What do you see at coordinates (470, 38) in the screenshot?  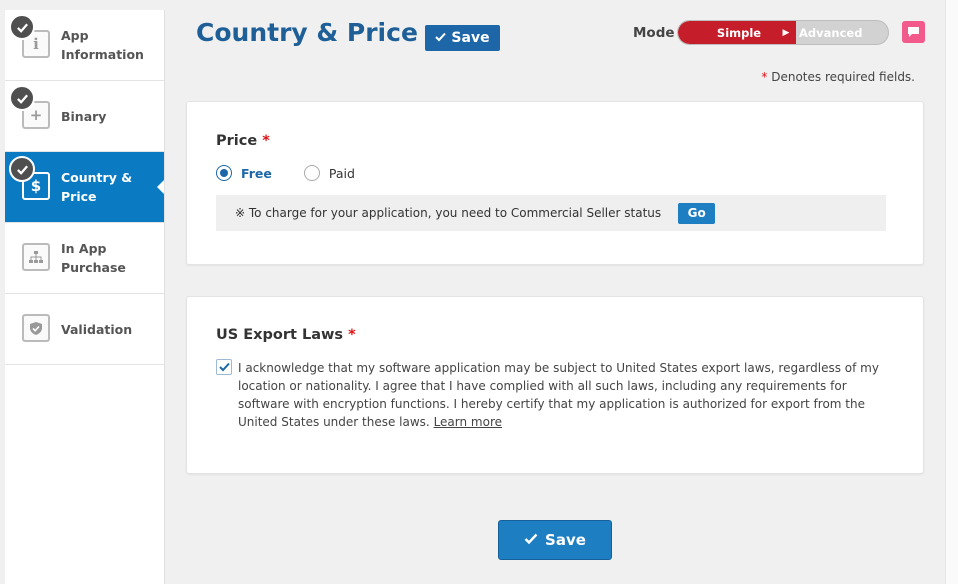 I see `save-button-label: Save` at bounding box center [470, 38].